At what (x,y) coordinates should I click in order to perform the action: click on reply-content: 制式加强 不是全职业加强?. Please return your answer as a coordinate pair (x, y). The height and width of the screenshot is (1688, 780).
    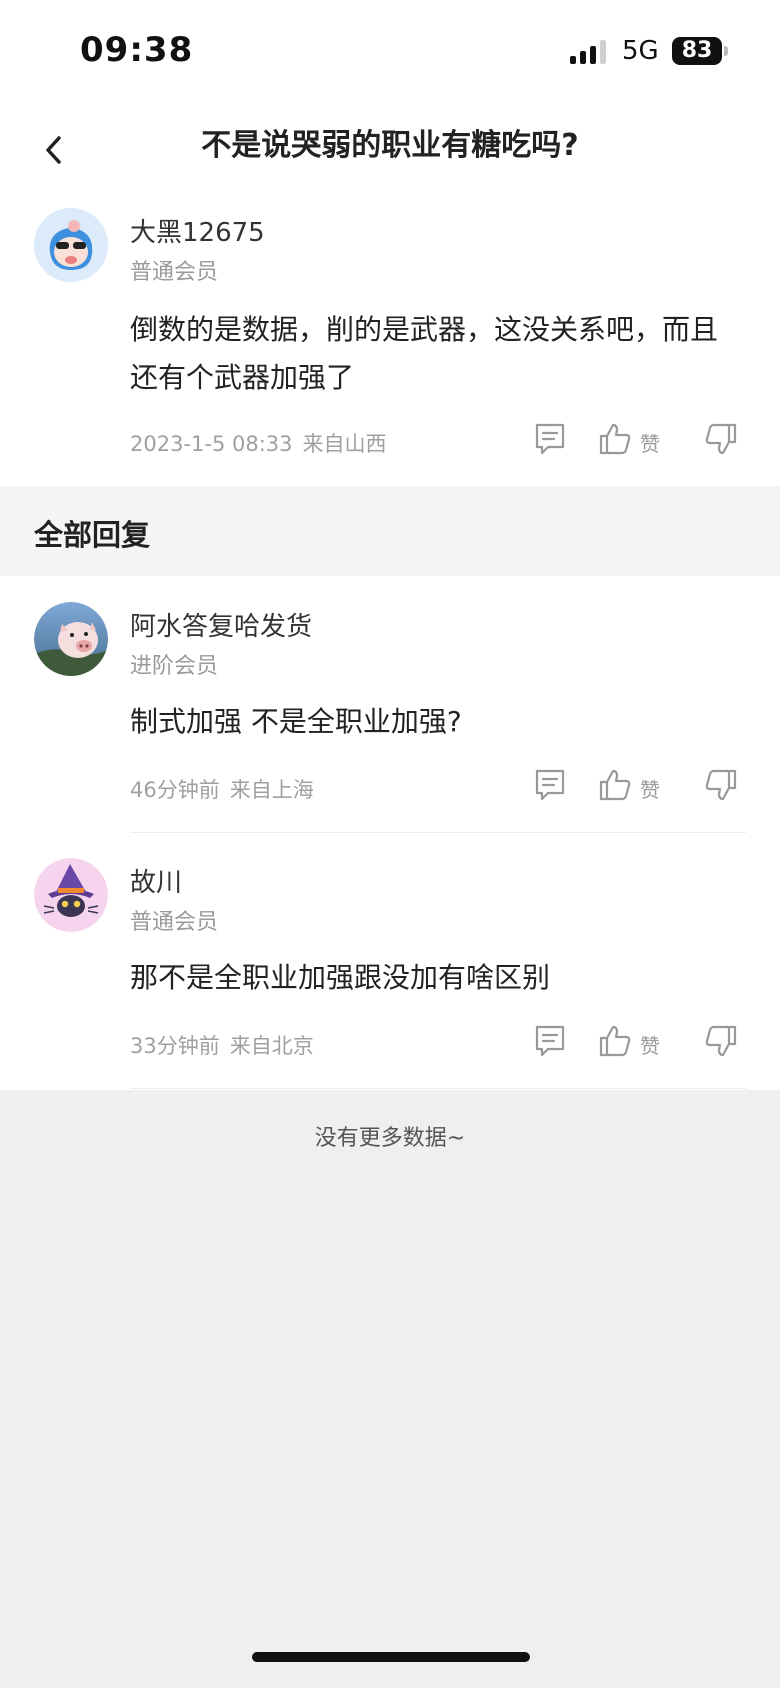
    Looking at the image, I should click on (296, 721).